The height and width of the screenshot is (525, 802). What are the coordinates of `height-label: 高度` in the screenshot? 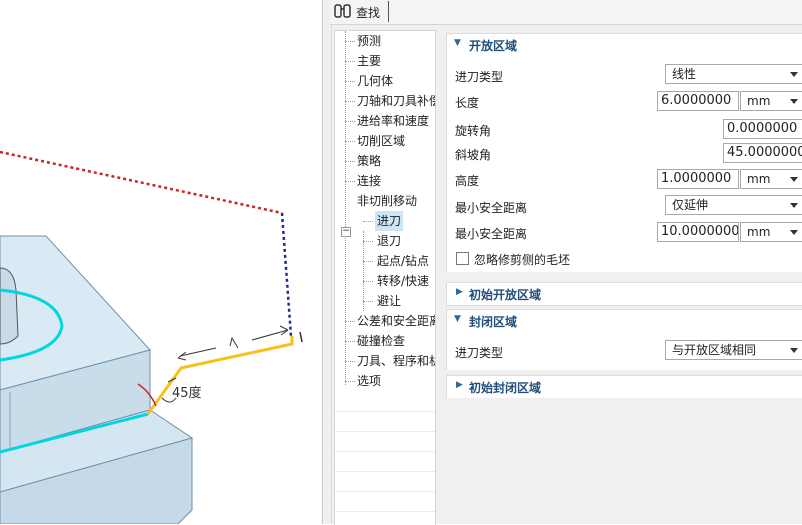 It's located at (467, 181).